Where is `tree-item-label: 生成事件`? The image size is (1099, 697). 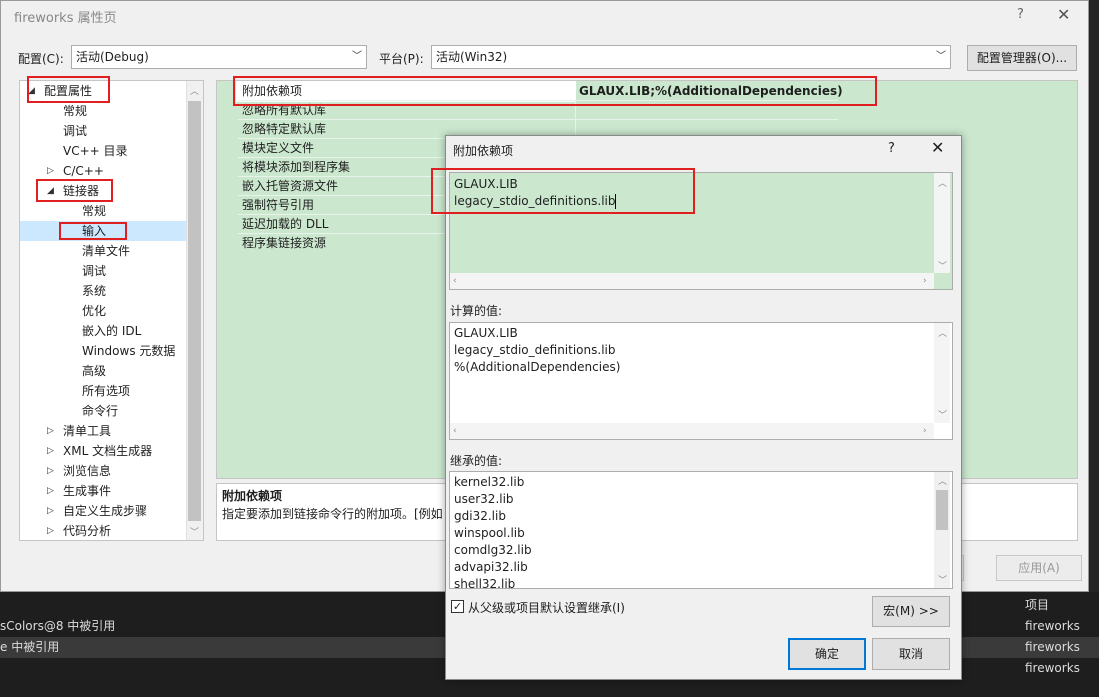
tree-item-label: 生成事件 is located at coordinates (87, 491).